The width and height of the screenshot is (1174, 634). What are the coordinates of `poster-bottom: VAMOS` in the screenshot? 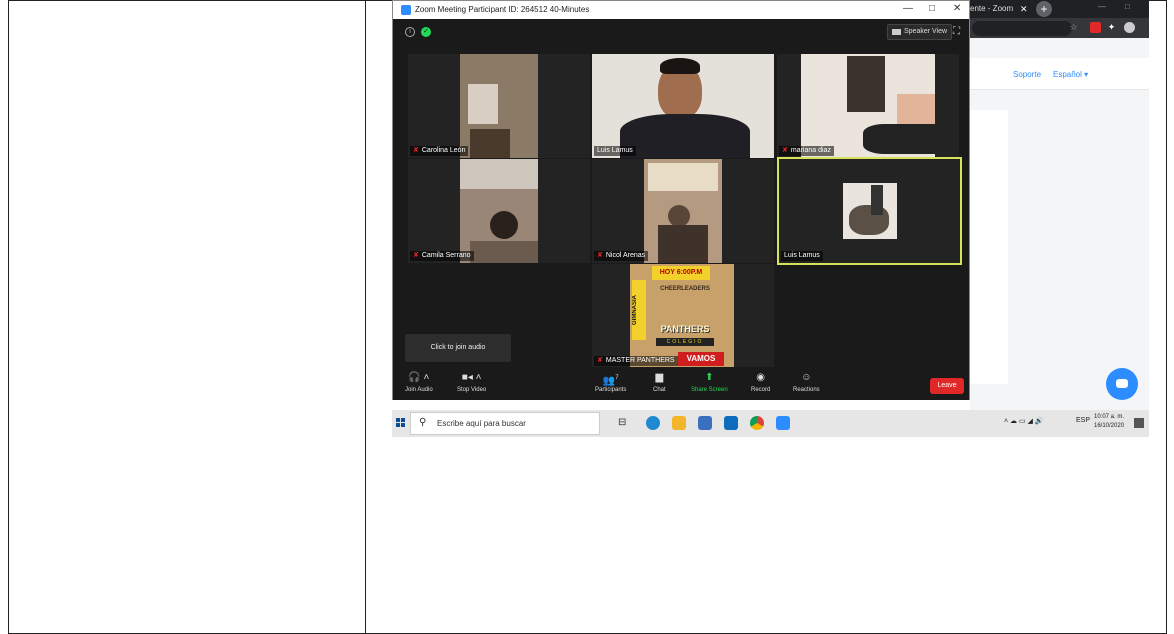 It's located at (701, 359).